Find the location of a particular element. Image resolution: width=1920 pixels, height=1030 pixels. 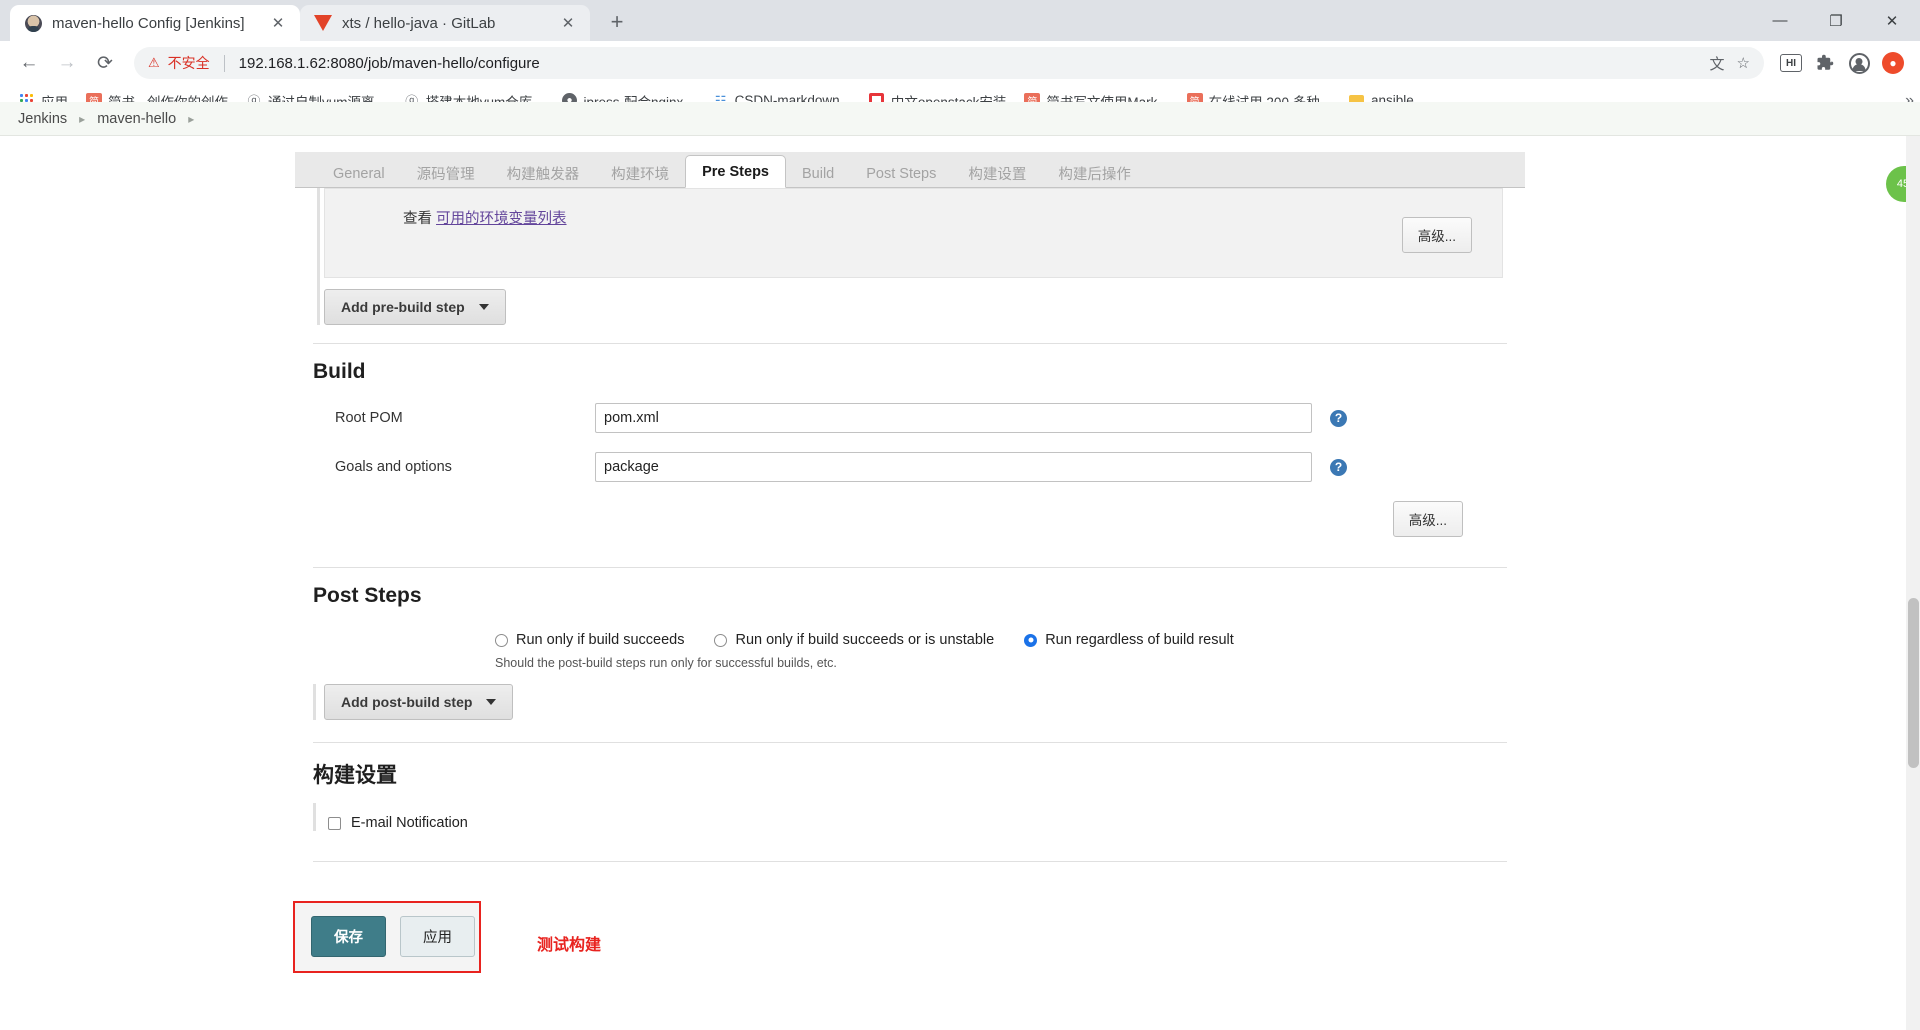

maximize-button: ❐ is located at coordinates (1836, 20).